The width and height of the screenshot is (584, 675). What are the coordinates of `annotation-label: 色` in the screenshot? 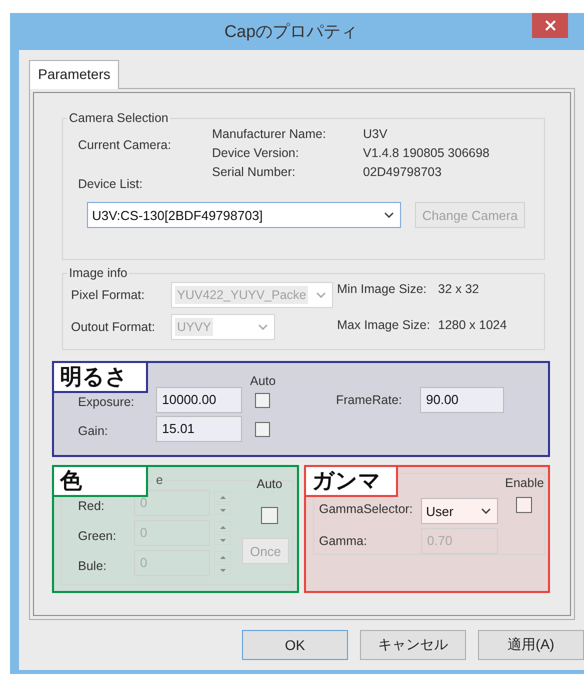 It's located at (100, 481).